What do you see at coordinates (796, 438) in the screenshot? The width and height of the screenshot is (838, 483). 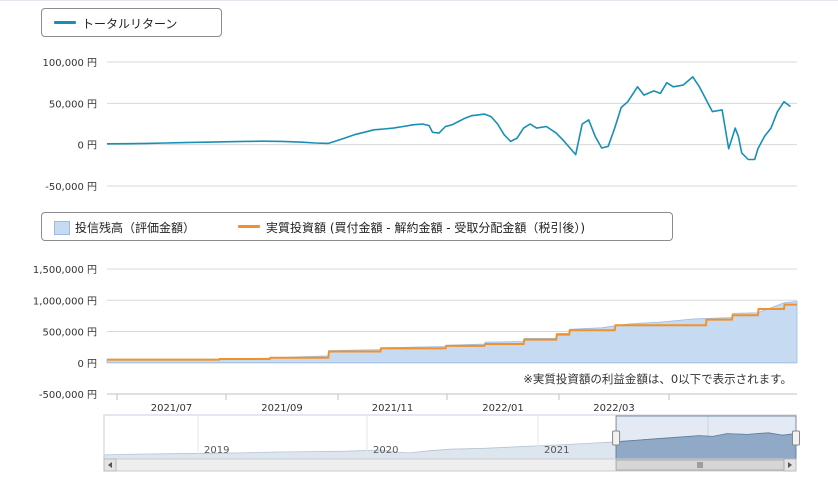 I see `navigator-handle-right` at bounding box center [796, 438].